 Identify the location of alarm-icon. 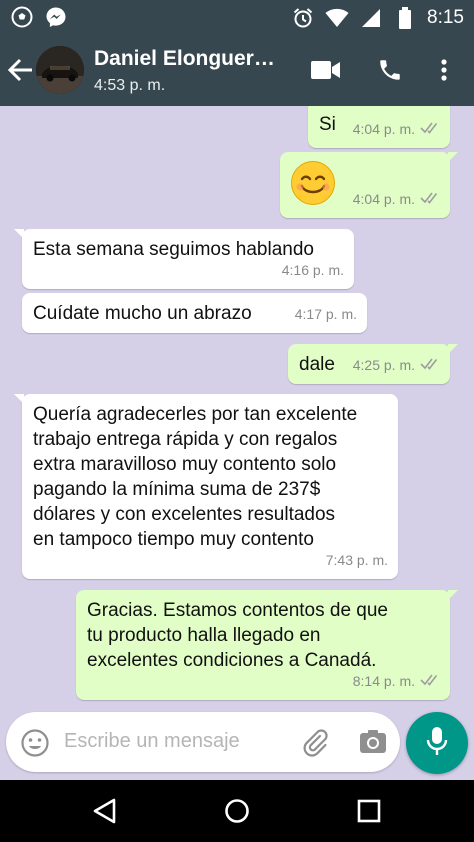
(303, 18).